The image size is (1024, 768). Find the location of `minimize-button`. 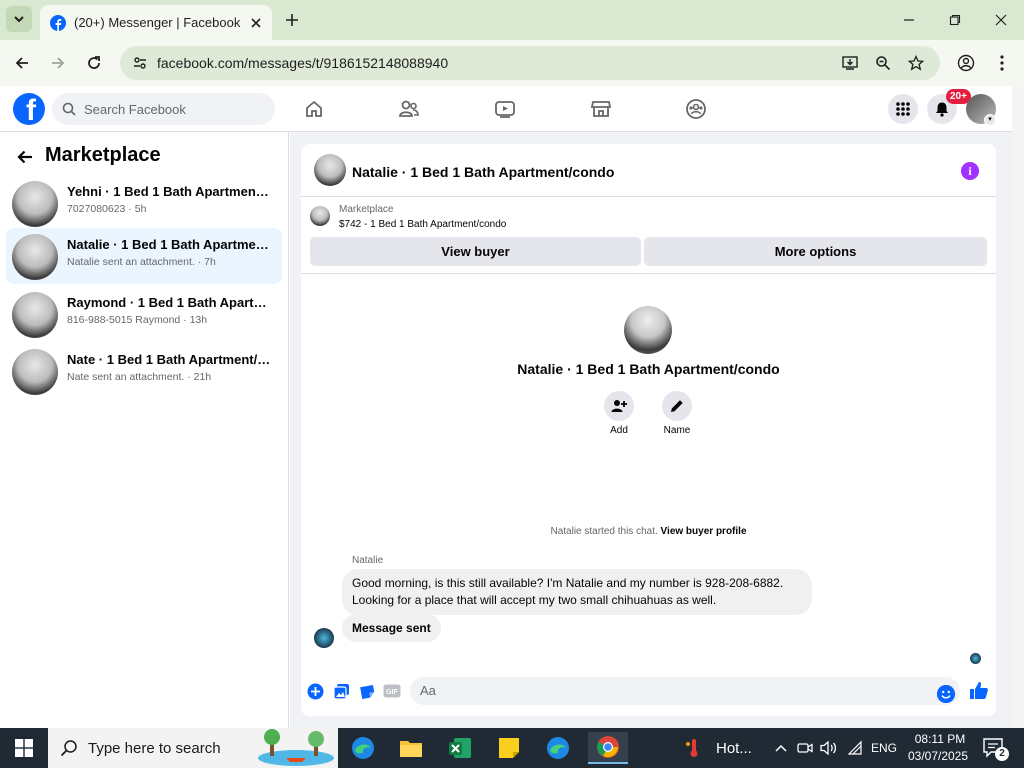

minimize-button is located at coordinates (909, 20).